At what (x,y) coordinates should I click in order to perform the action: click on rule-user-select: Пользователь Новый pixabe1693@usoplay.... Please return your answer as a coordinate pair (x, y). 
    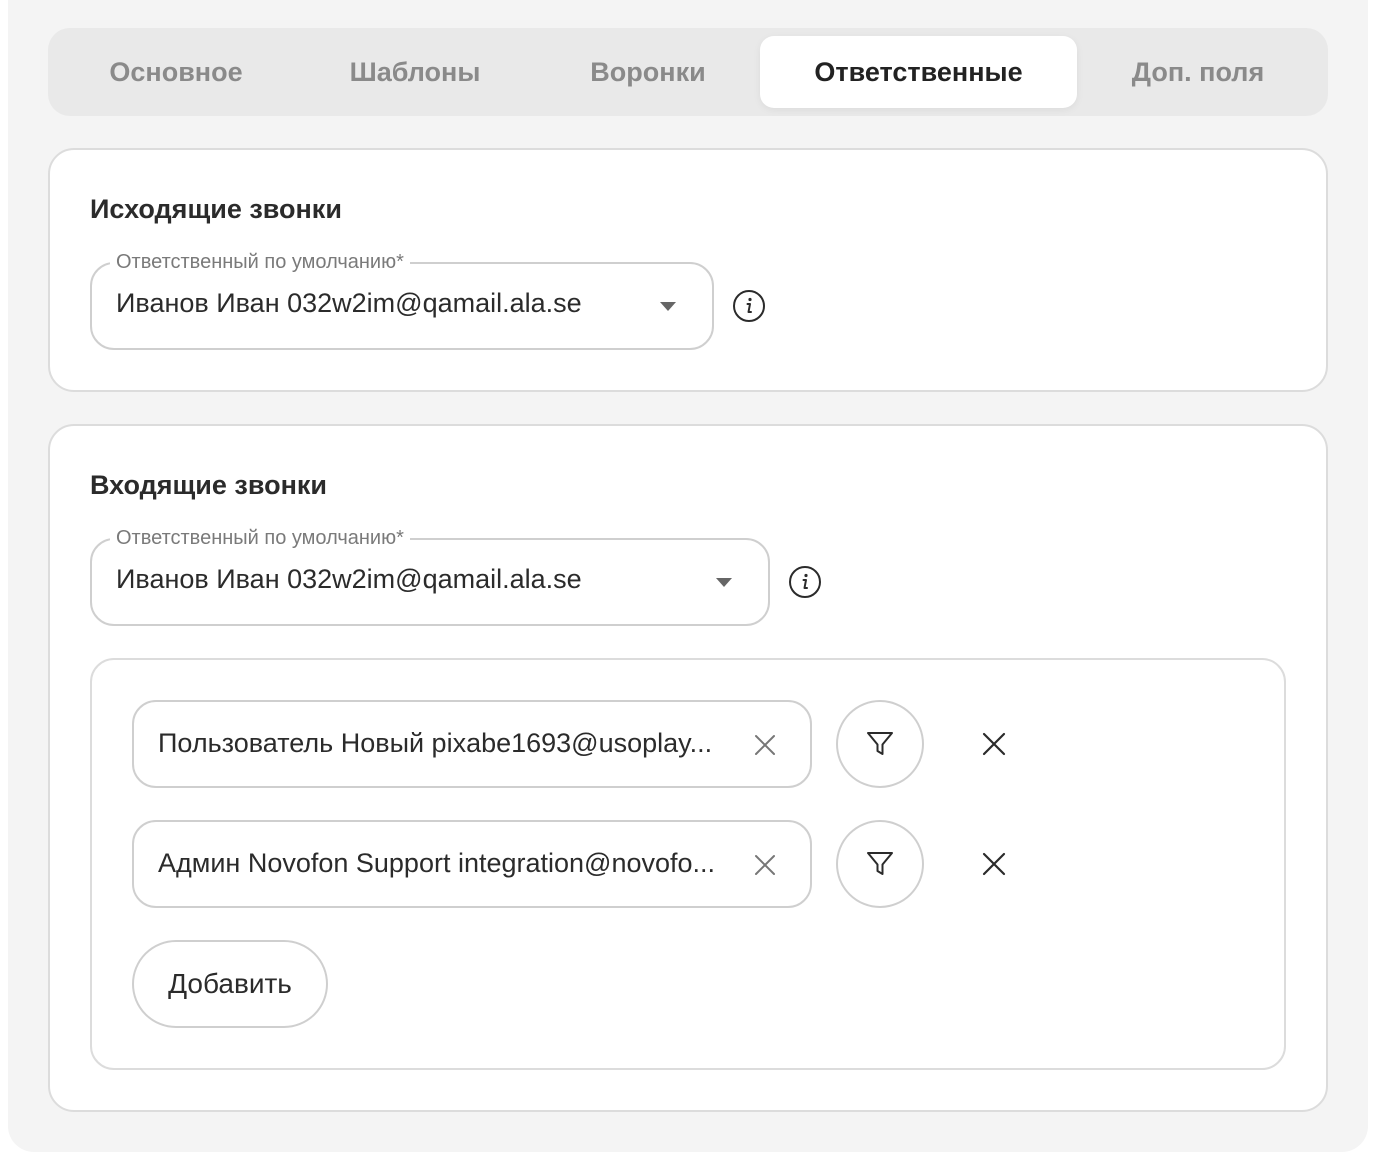
    Looking at the image, I should click on (472, 744).